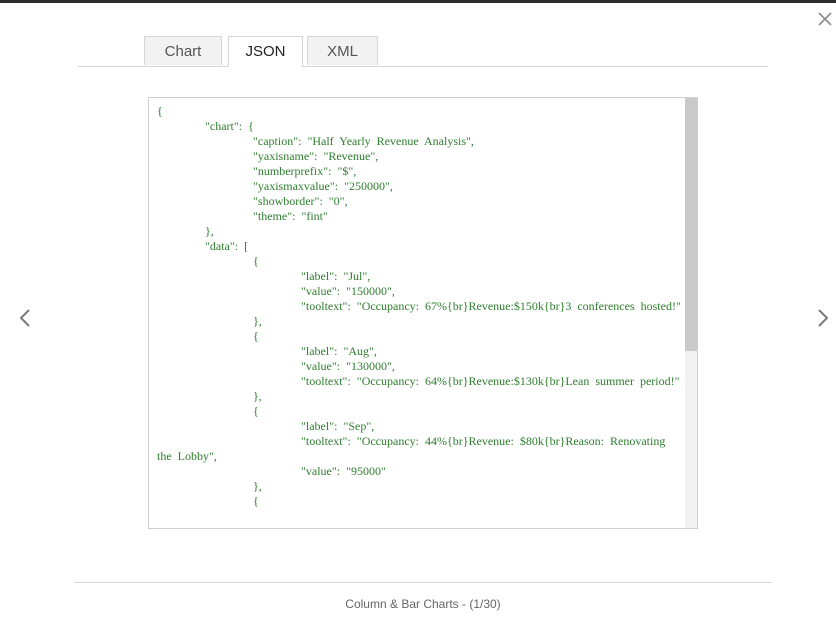 Image resolution: width=836 pixels, height=618 pixels. Describe the element at coordinates (265, 51) in the screenshot. I see `tab-json: JSON` at that location.